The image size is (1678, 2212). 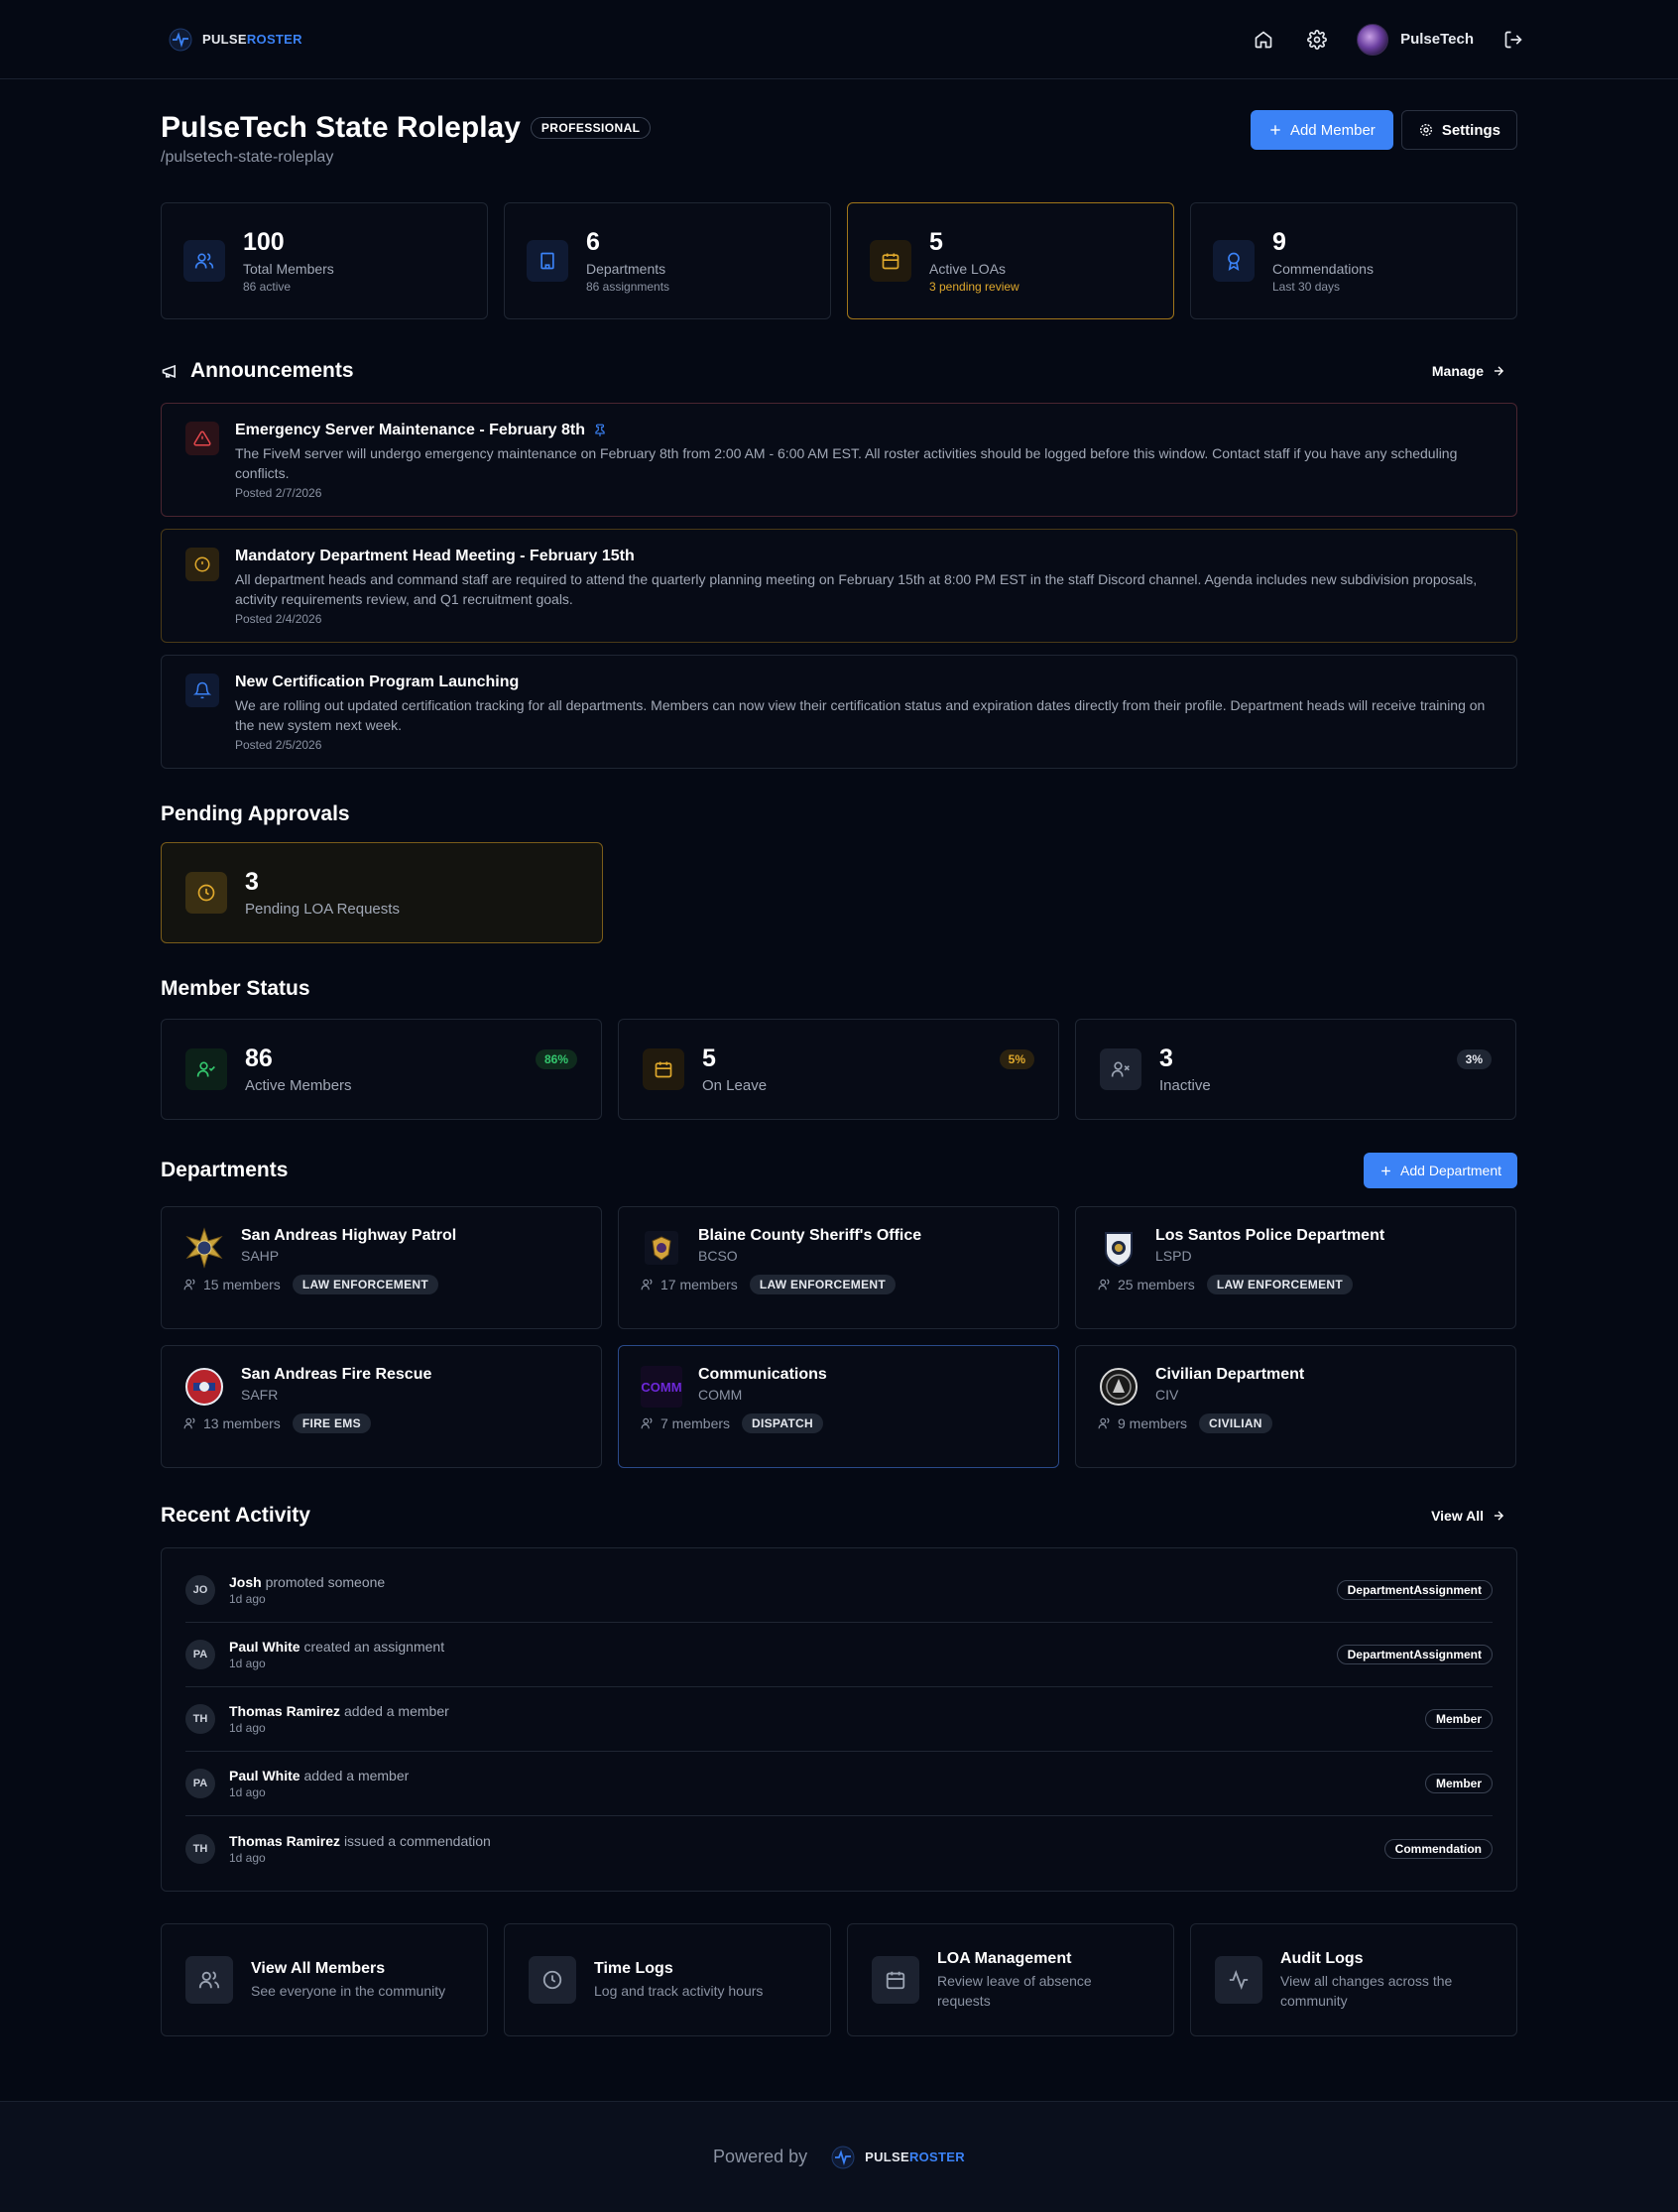 I want to click on member-status-inactive: 3 Inactive 3%, so click(x=1296, y=1069).